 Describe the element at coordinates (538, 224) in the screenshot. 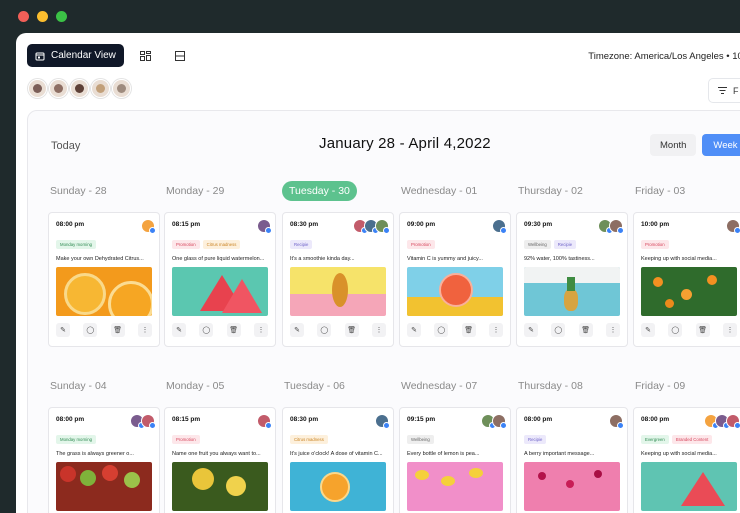

I see `post-time: 09:30 pm` at that location.